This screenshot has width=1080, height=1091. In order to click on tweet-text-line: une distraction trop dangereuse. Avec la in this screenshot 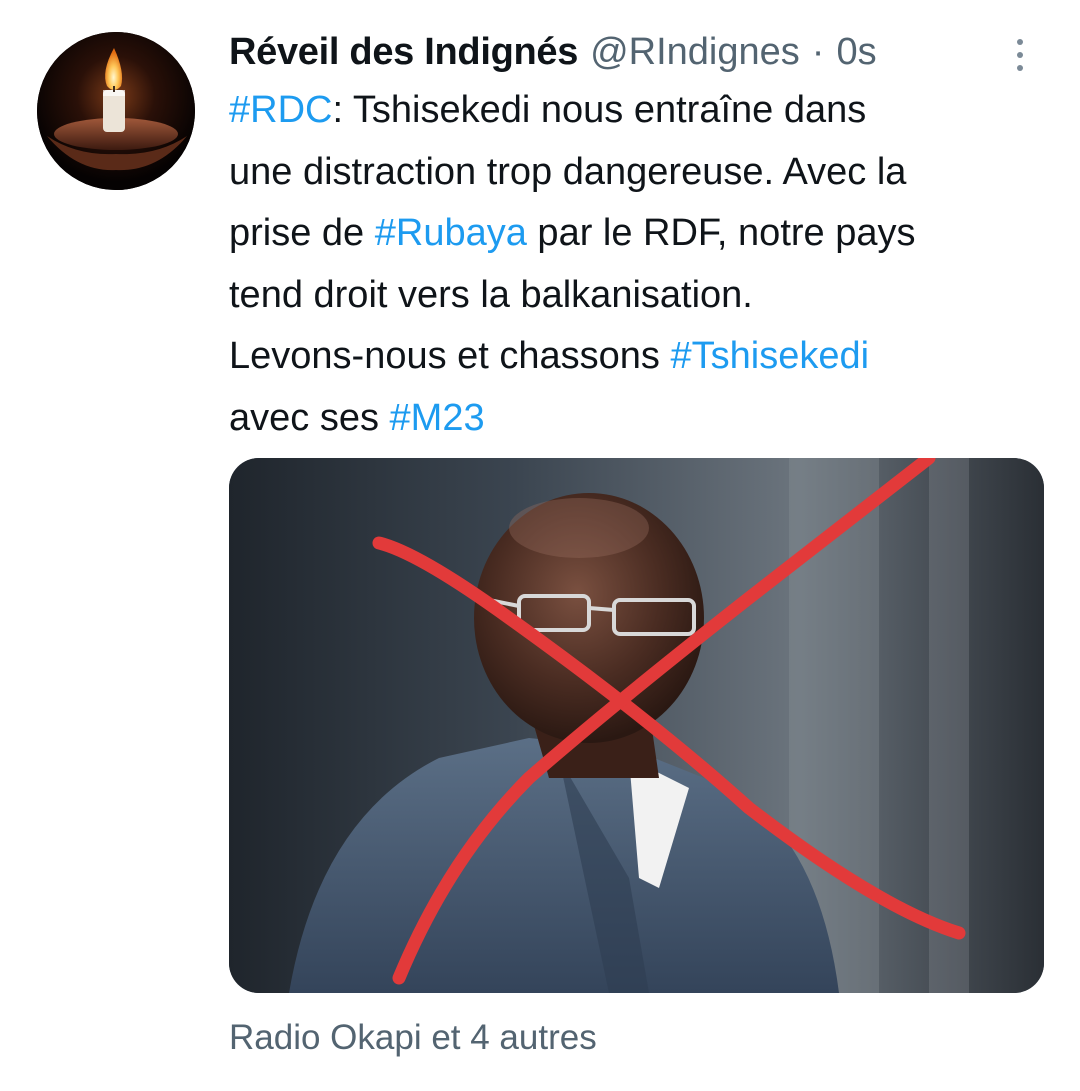, I will do `click(639, 173)`.